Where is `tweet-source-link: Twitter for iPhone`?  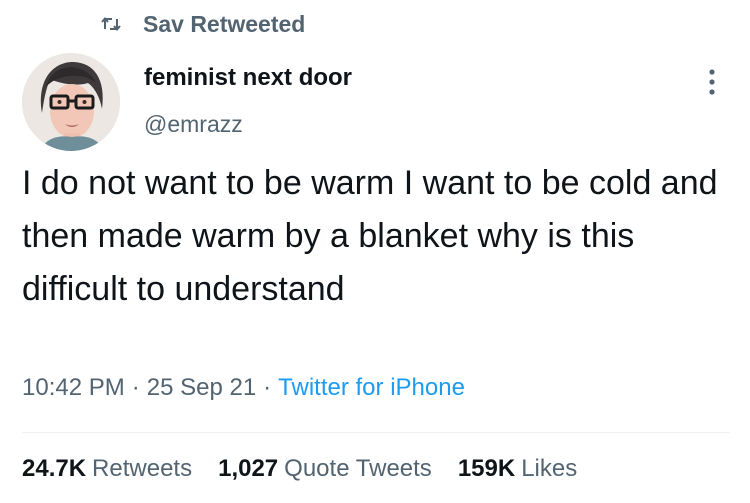
tweet-source-link: Twitter for iPhone is located at coordinates (371, 387).